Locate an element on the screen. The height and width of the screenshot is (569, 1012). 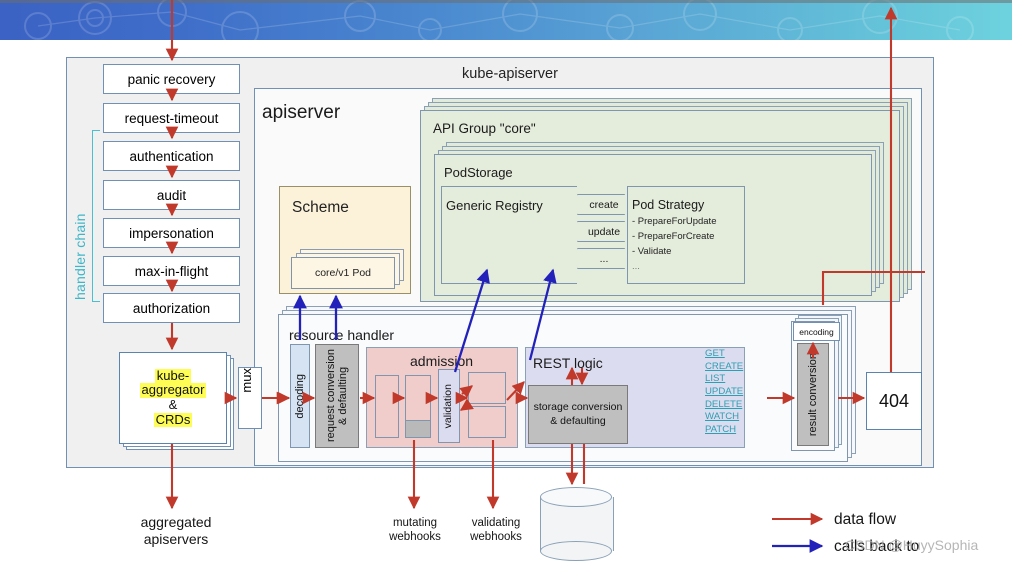
aggregator-text: kube- aggregator & CRDs is located at coordinates (173, 398).